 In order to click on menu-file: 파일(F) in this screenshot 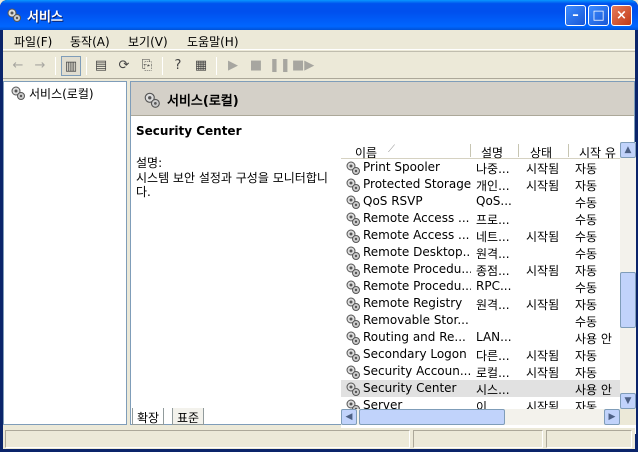, I will do `click(33, 41)`.